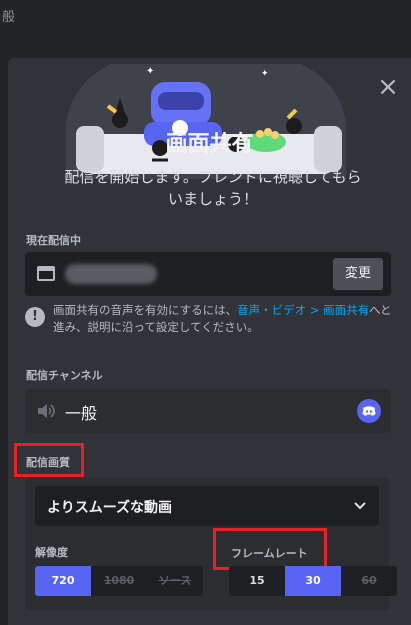 The height and width of the screenshot is (625, 411). What do you see at coordinates (208, 411) in the screenshot?
I see `stream-channel-field: 一般` at bounding box center [208, 411].